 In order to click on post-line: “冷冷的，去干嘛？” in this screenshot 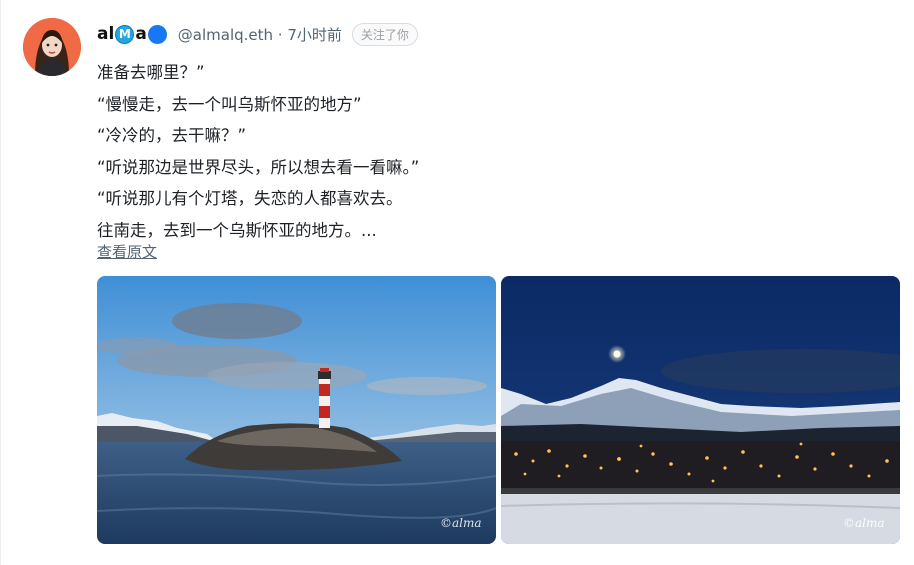, I will do `click(172, 135)`.